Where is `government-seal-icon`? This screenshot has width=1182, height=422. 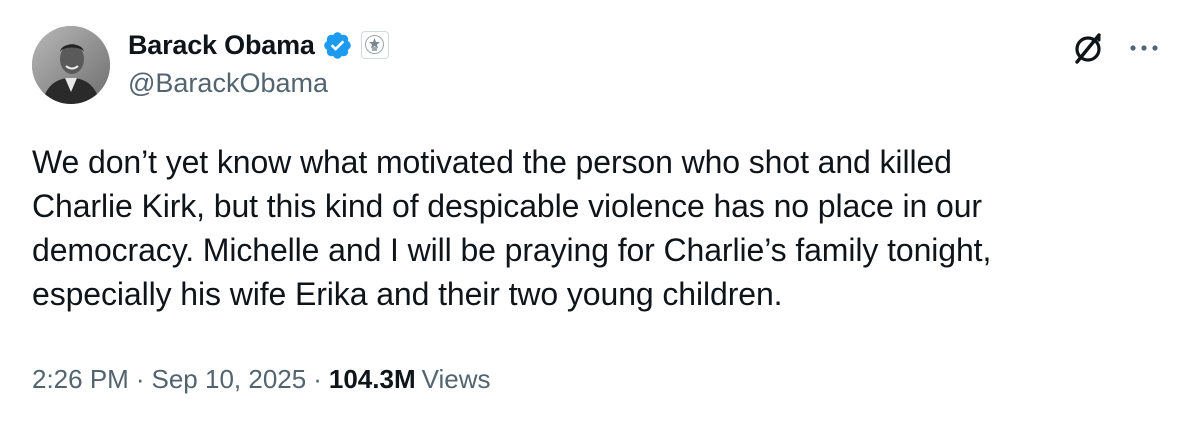 government-seal-icon is located at coordinates (374, 45).